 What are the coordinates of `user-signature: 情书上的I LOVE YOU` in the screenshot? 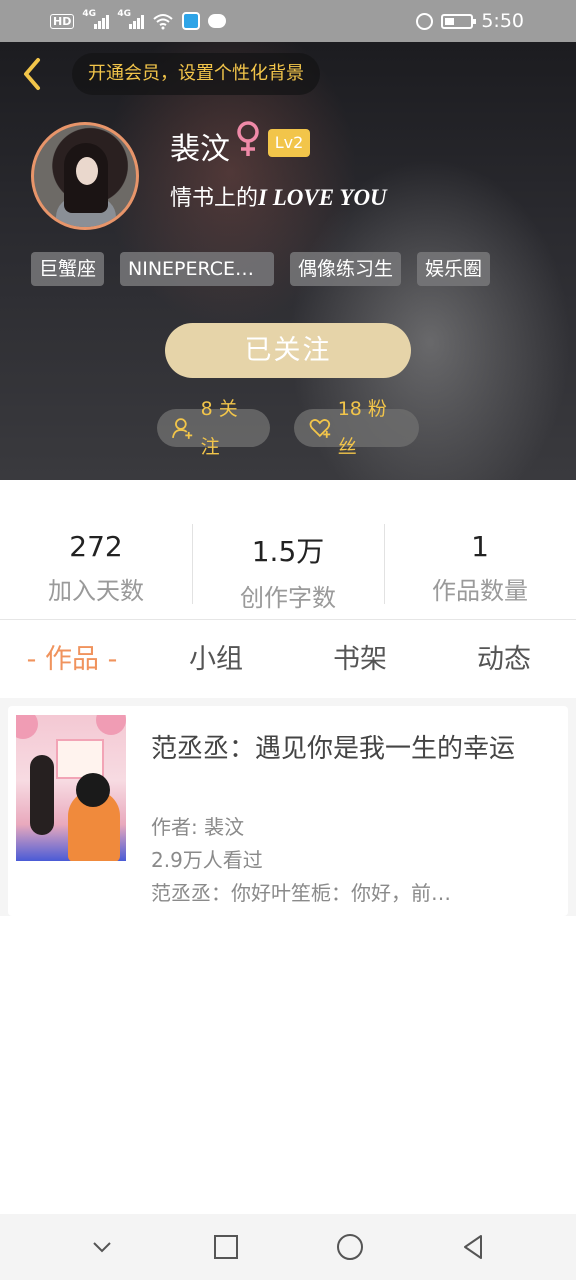 It's located at (278, 196).